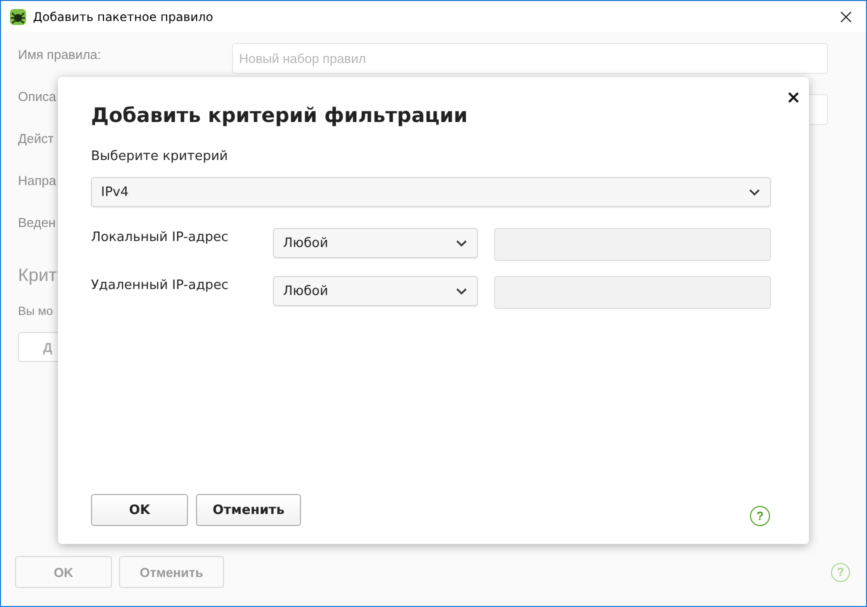 This screenshot has height=607, width=867. Describe the element at coordinates (38, 180) in the screenshot. I see `field-label: Напра` at that location.